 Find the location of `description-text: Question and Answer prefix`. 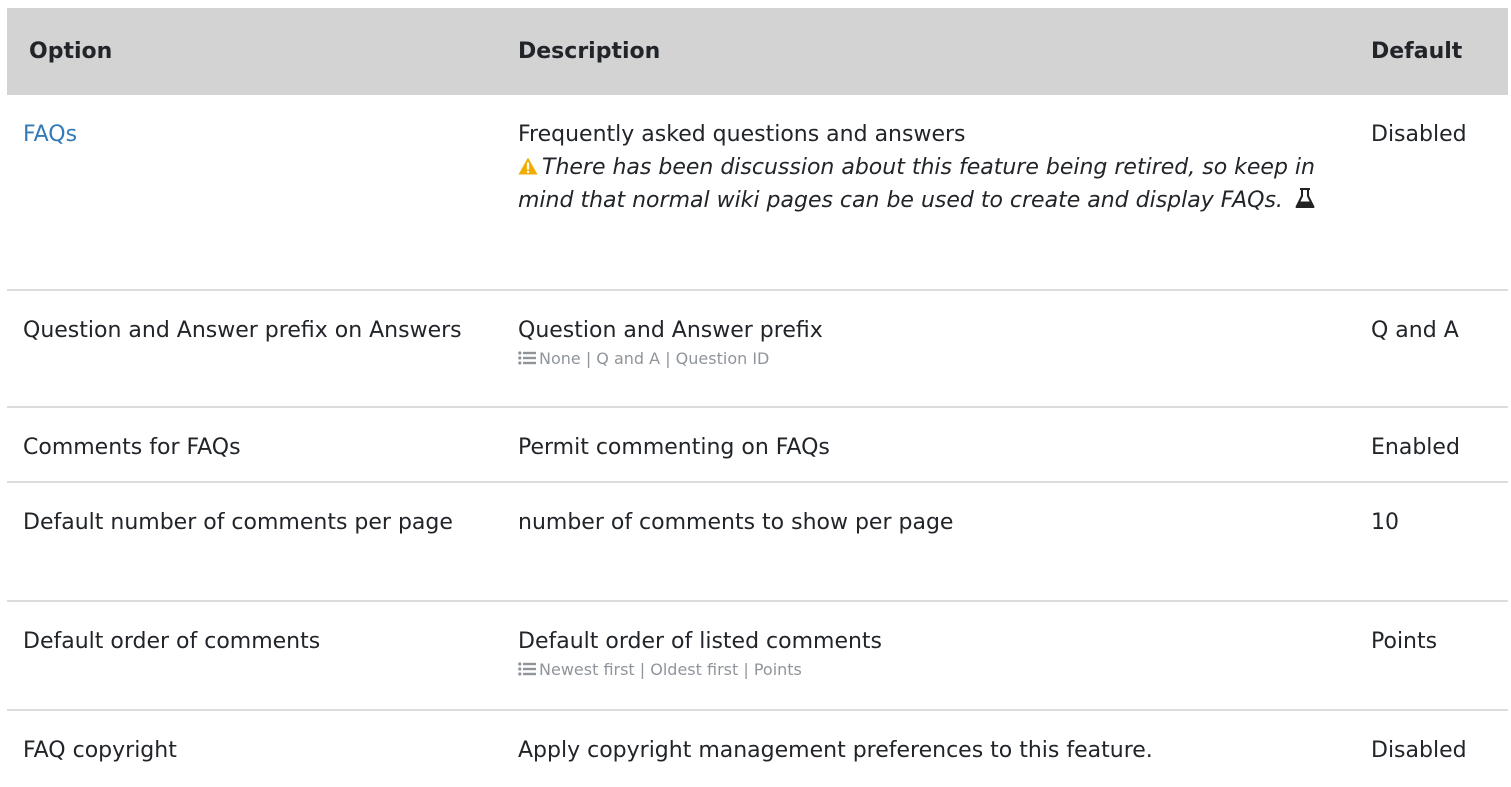

description-text: Question and Answer prefix is located at coordinates (670, 330).